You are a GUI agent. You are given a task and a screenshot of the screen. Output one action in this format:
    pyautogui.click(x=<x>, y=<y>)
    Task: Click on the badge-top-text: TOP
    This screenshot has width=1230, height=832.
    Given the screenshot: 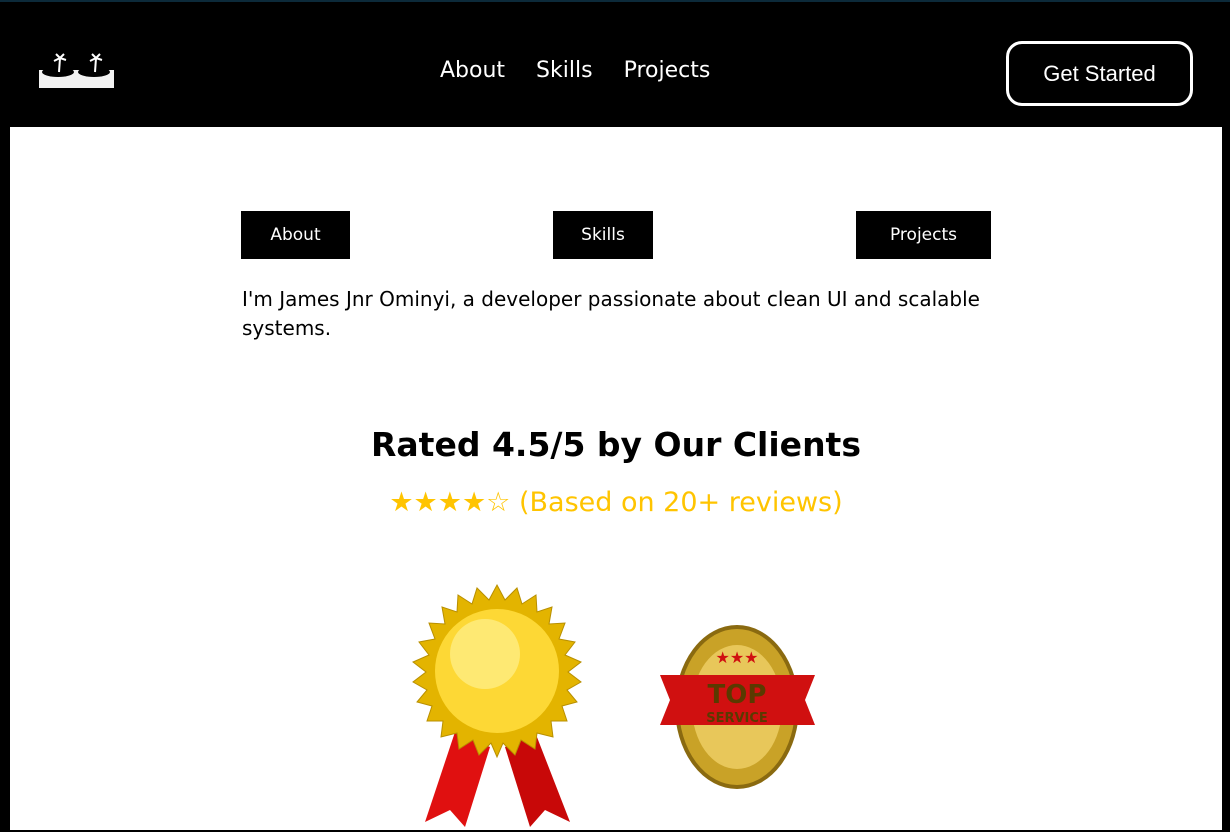 What is the action you would take?
    pyautogui.click(x=737, y=695)
    